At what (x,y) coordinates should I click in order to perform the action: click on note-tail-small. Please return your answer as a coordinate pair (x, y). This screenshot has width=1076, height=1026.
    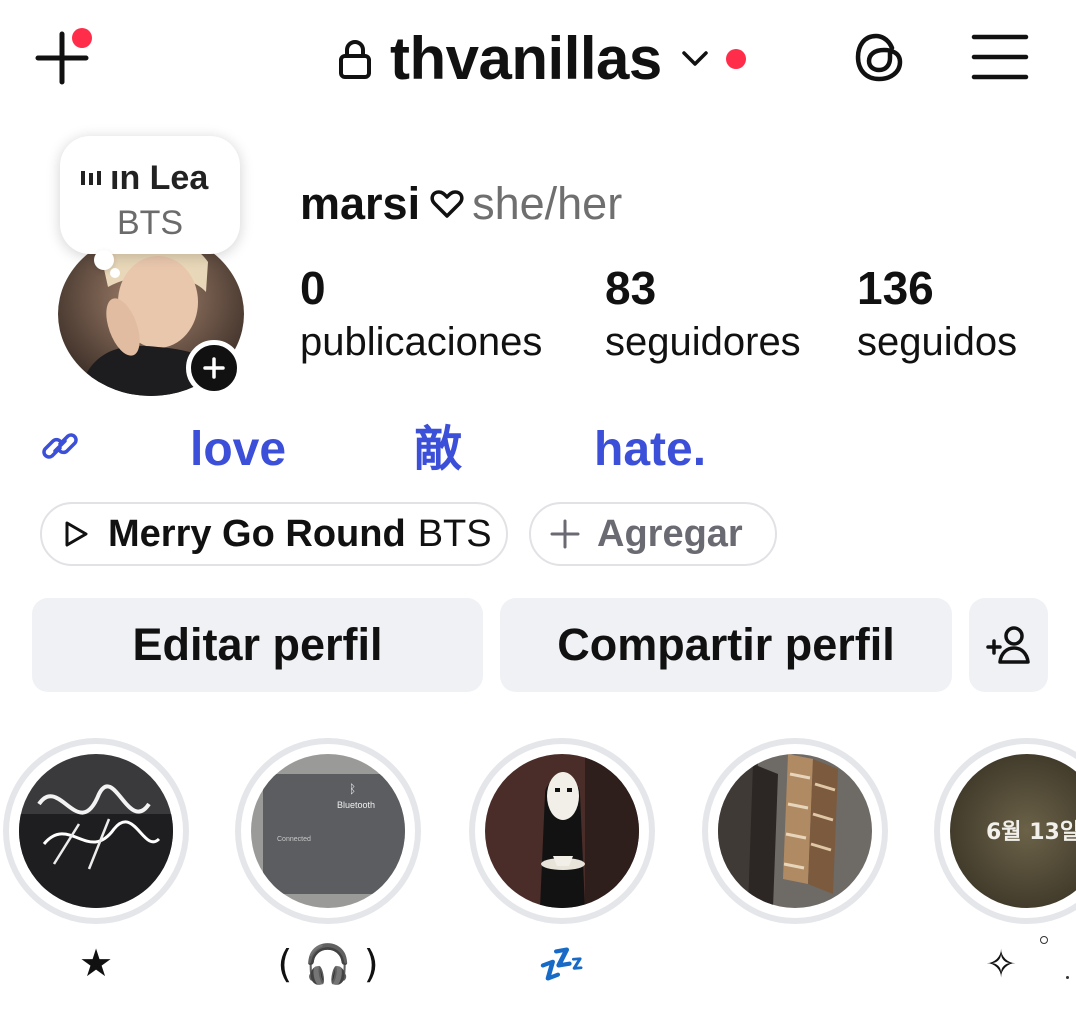
    Looking at the image, I should click on (115, 273).